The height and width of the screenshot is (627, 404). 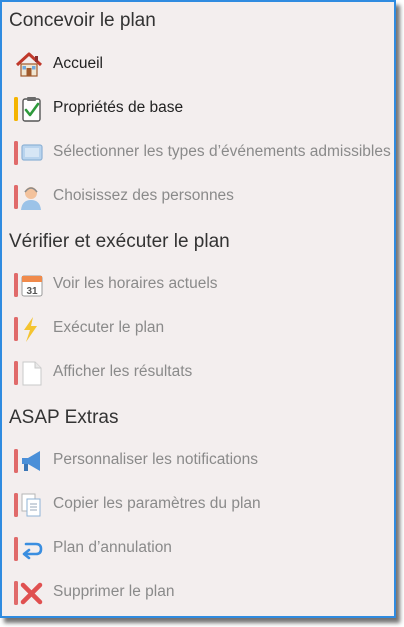 What do you see at coordinates (109, 327) in the screenshot?
I see `menu-item-label: Exécuter le plan` at bounding box center [109, 327].